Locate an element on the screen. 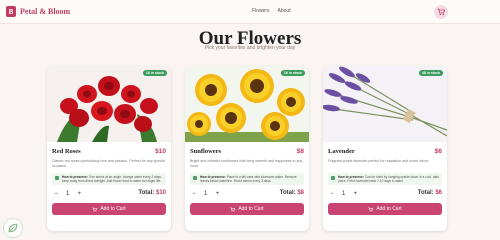 This screenshot has height=240, width=500. product-name: Sunflowers is located at coordinates (206, 151).